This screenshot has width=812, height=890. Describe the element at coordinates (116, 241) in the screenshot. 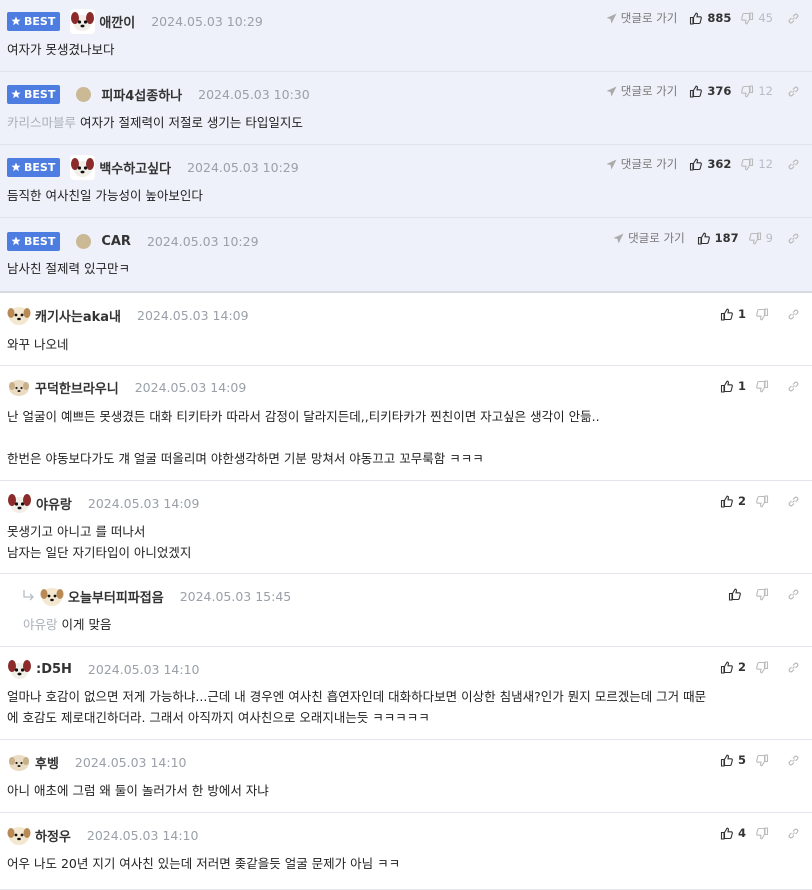

I see `nickname: CAR` at that location.